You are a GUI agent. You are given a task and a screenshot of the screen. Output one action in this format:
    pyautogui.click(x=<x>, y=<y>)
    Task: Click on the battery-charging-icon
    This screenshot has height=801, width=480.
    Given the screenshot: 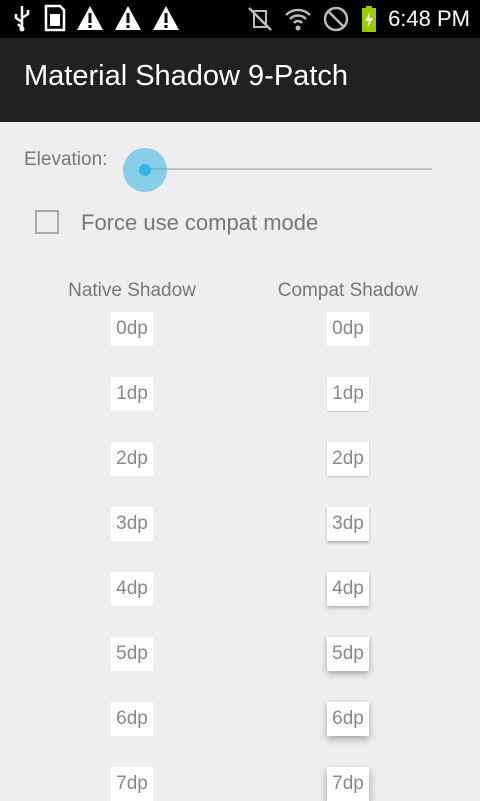 What is the action you would take?
    pyautogui.click(x=369, y=19)
    